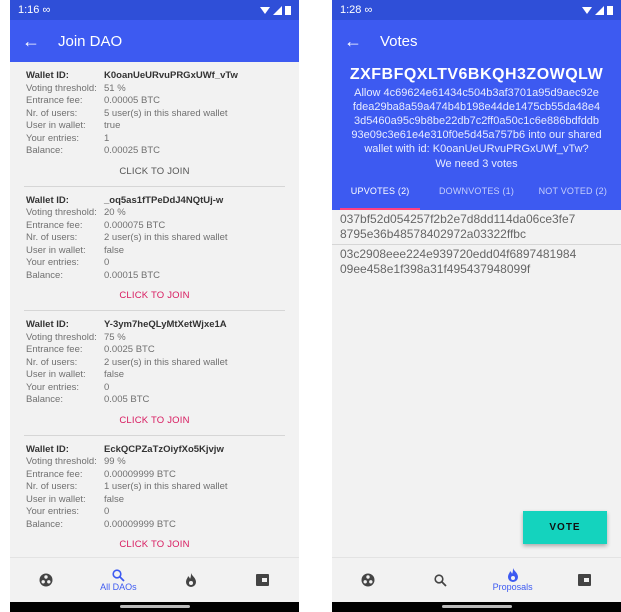  What do you see at coordinates (154, 151) in the screenshot?
I see `balance-row: Balance: 0.00025 BTC` at bounding box center [154, 151].